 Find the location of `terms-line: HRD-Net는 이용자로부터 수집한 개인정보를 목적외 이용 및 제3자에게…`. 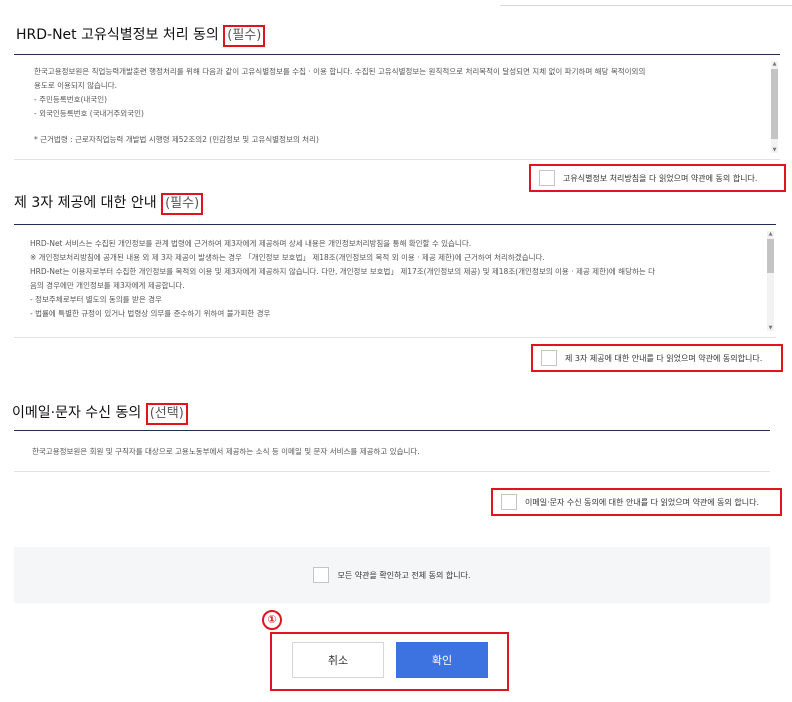

terms-line: HRD-Net는 이용자로부터 수집한 개인정보를 목적외 이용 및 제3자에게… is located at coordinates (343, 271).